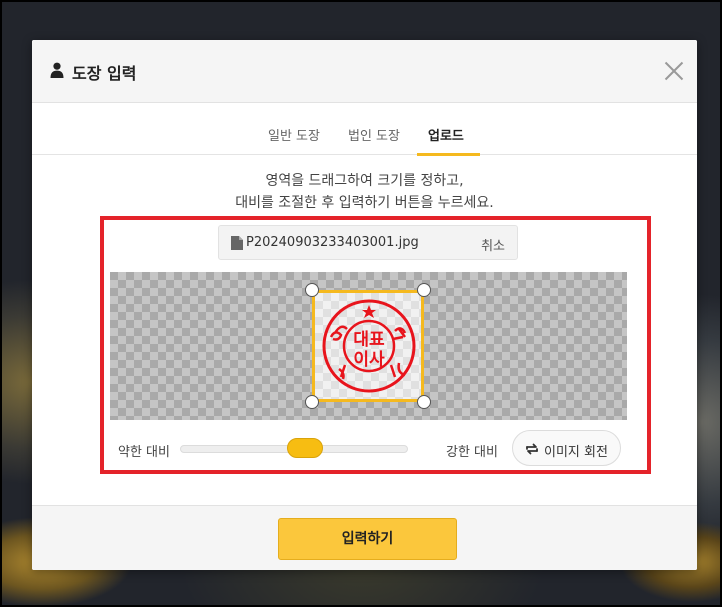 This screenshot has height=607, width=722. What do you see at coordinates (367, 539) in the screenshot?
I see `submit-button: 입력하기` at bounding box center [367, 539].